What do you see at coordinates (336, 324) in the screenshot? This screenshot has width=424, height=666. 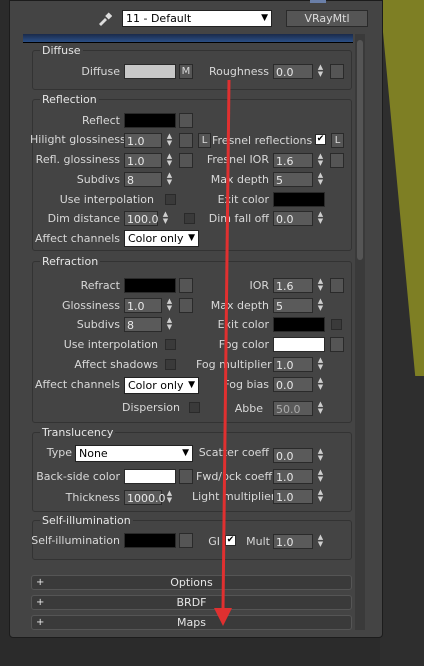 I see `refr-exit-color-checkbox` at bounding box center [336, 324].